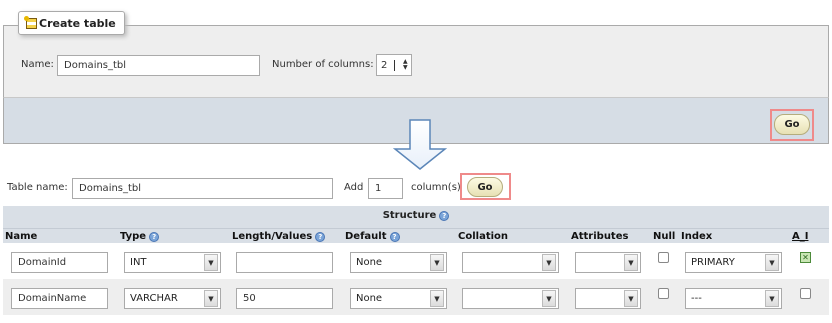 This screenshot has width=832, height=323. I want to click on header-index-label: Index, so click(697, 236).